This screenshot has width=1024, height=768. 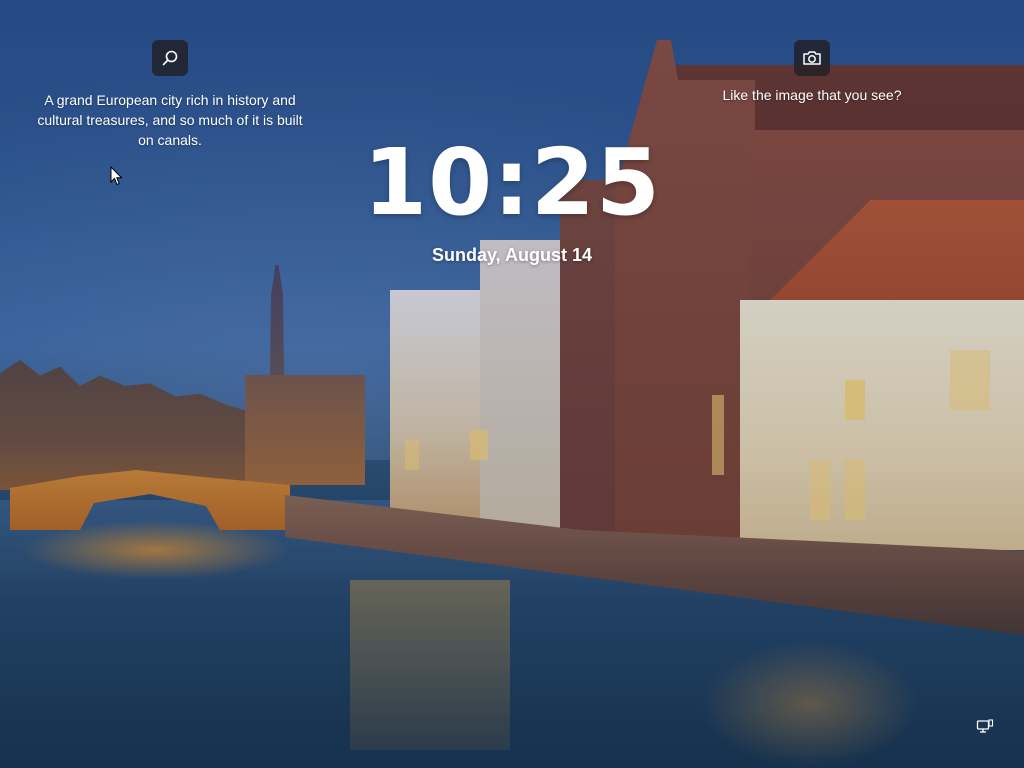 I want to click on clock-date: Sunday, August 14, so click(x=512, y=255).